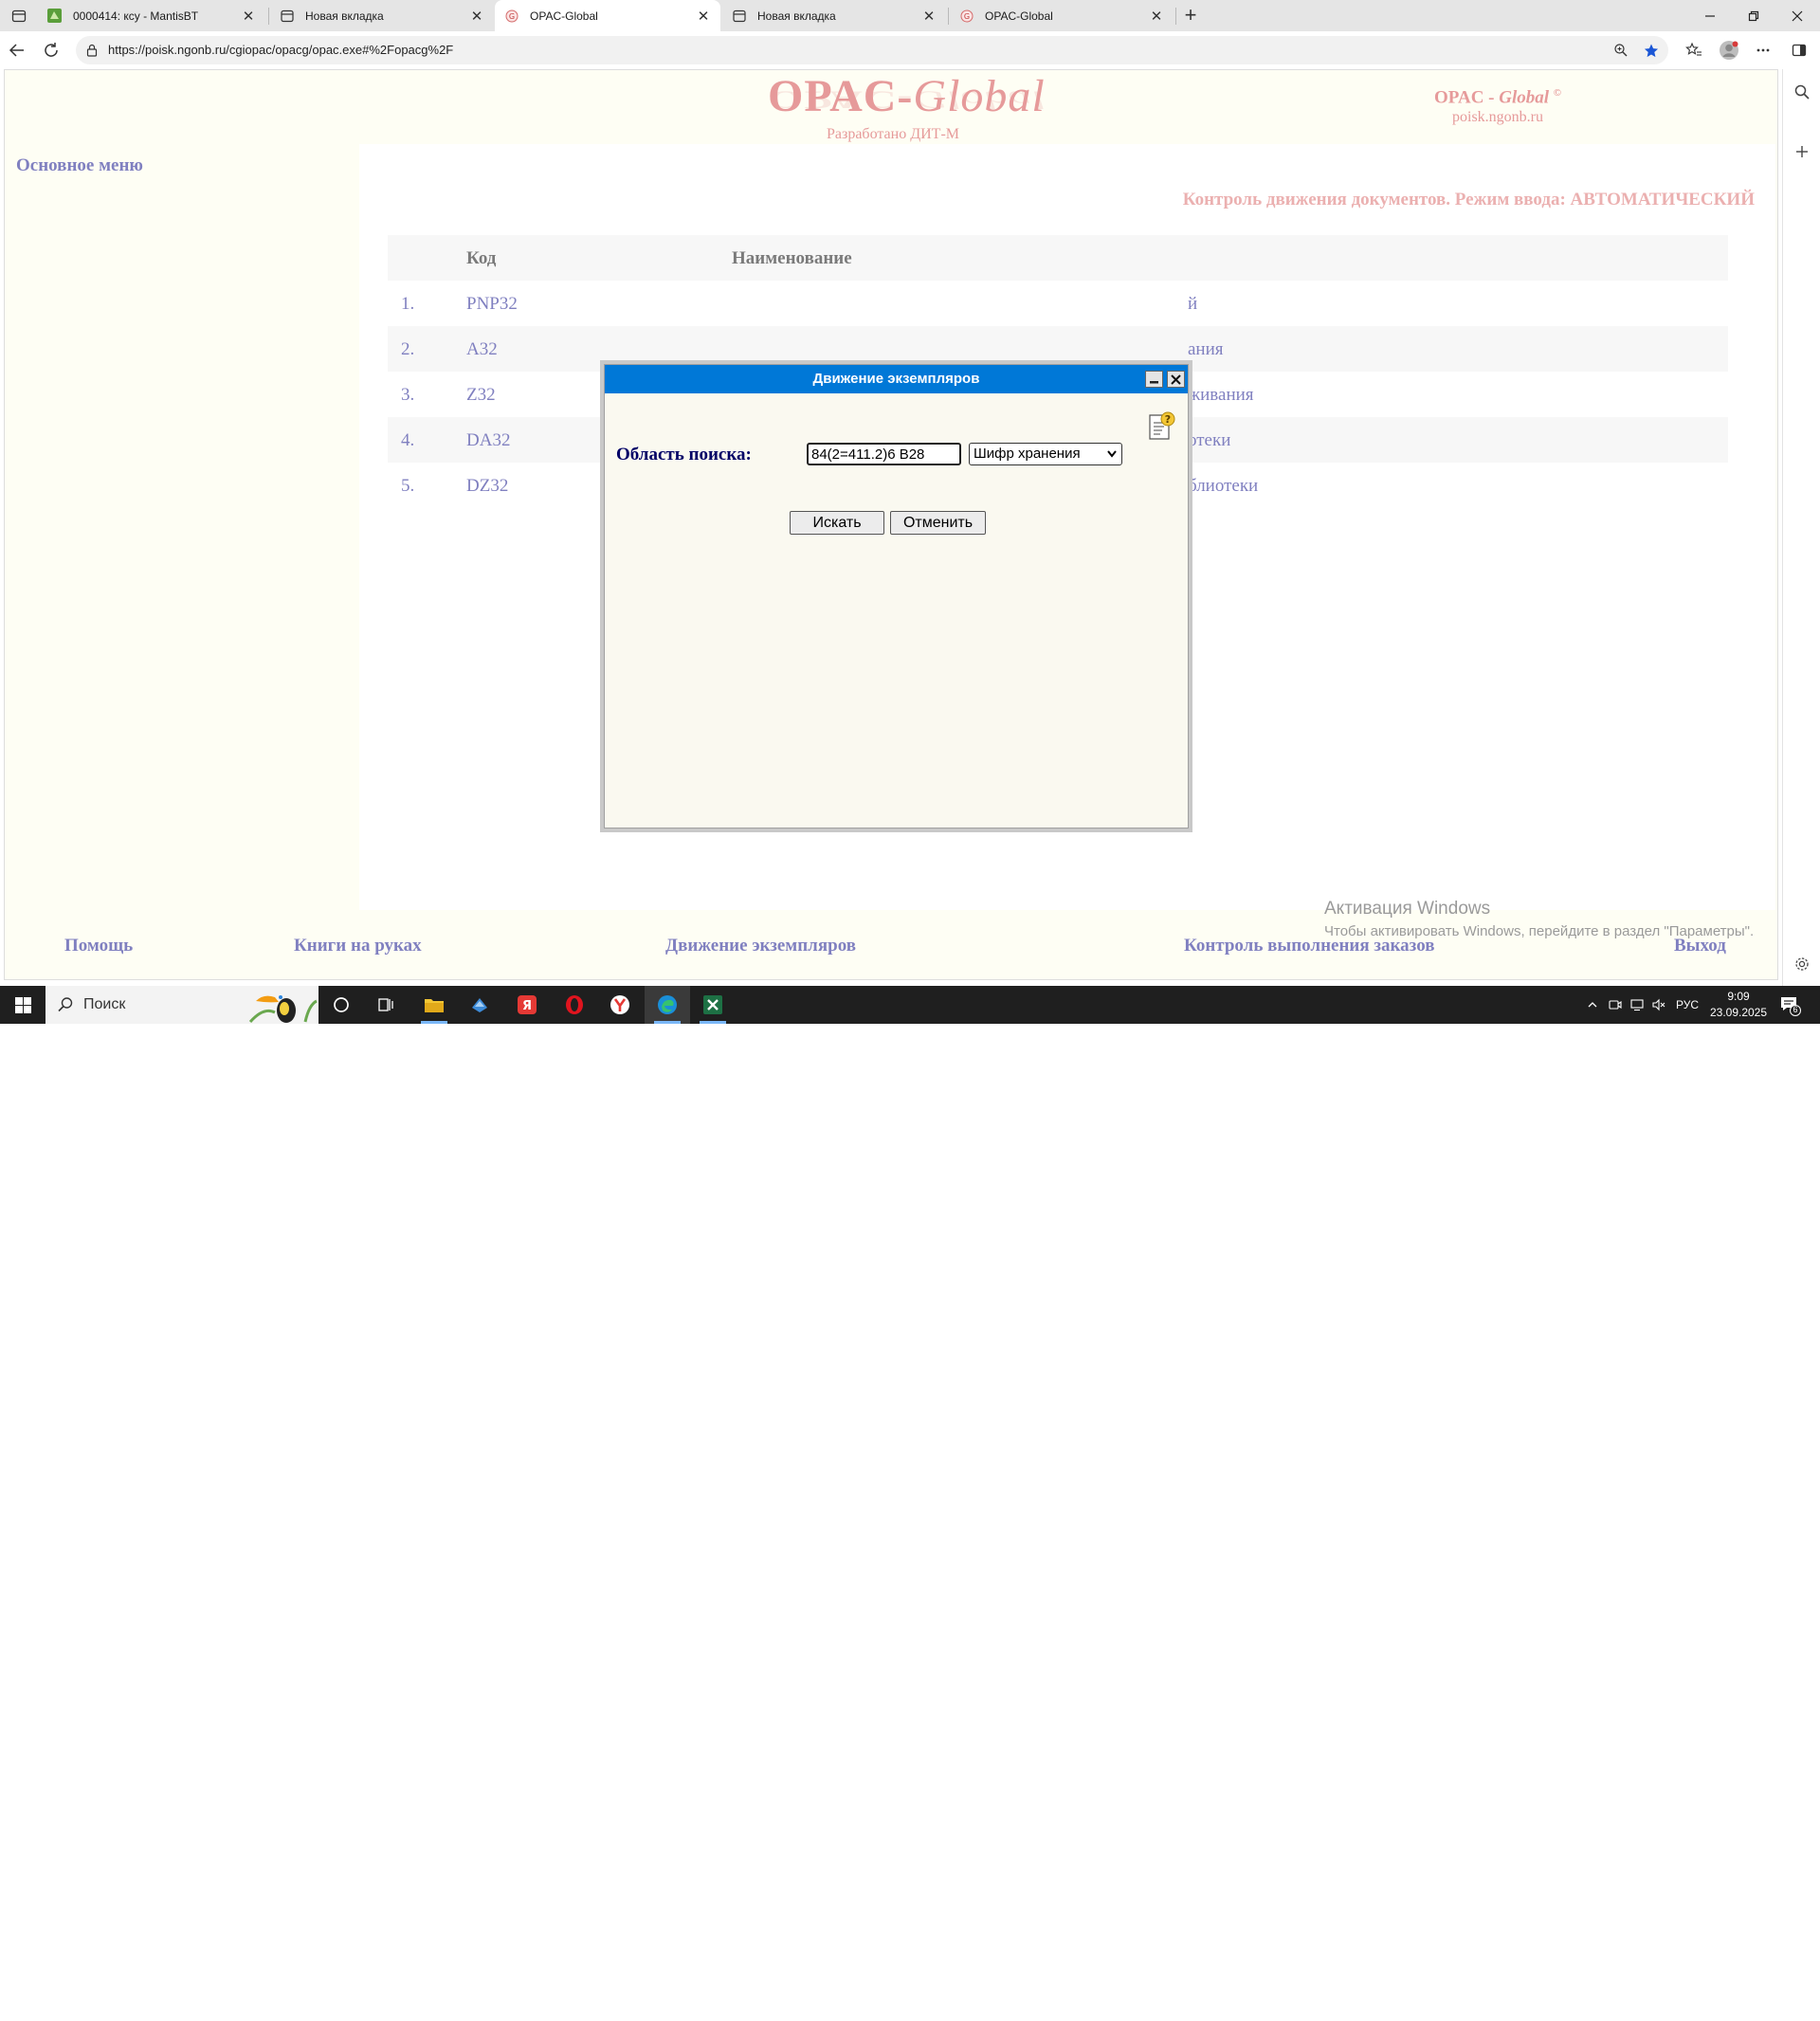 The height and width of the screenshot is (2021, 1820). What do you see at coordinates (19, 16) in the screenshot?
I see `tab-actions-icon` at bounding box center [19, 16].